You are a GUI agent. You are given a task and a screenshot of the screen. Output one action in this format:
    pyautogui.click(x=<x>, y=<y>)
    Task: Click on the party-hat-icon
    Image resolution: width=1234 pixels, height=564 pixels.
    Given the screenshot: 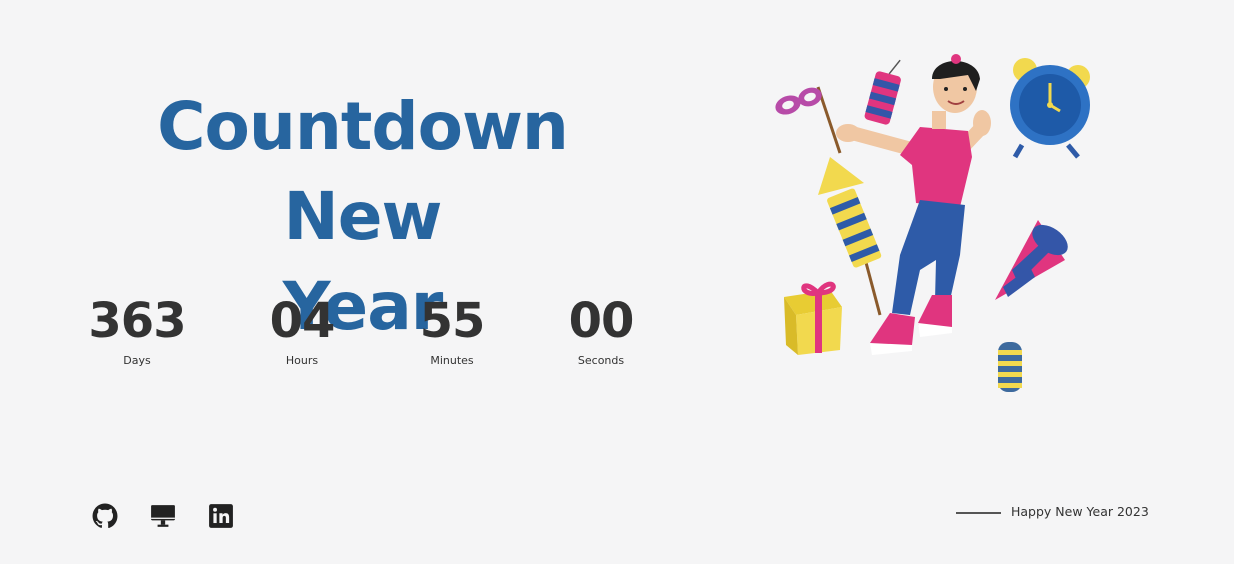 What is the action you would take?
    pyautogui.click(x=1031, y=260)
    